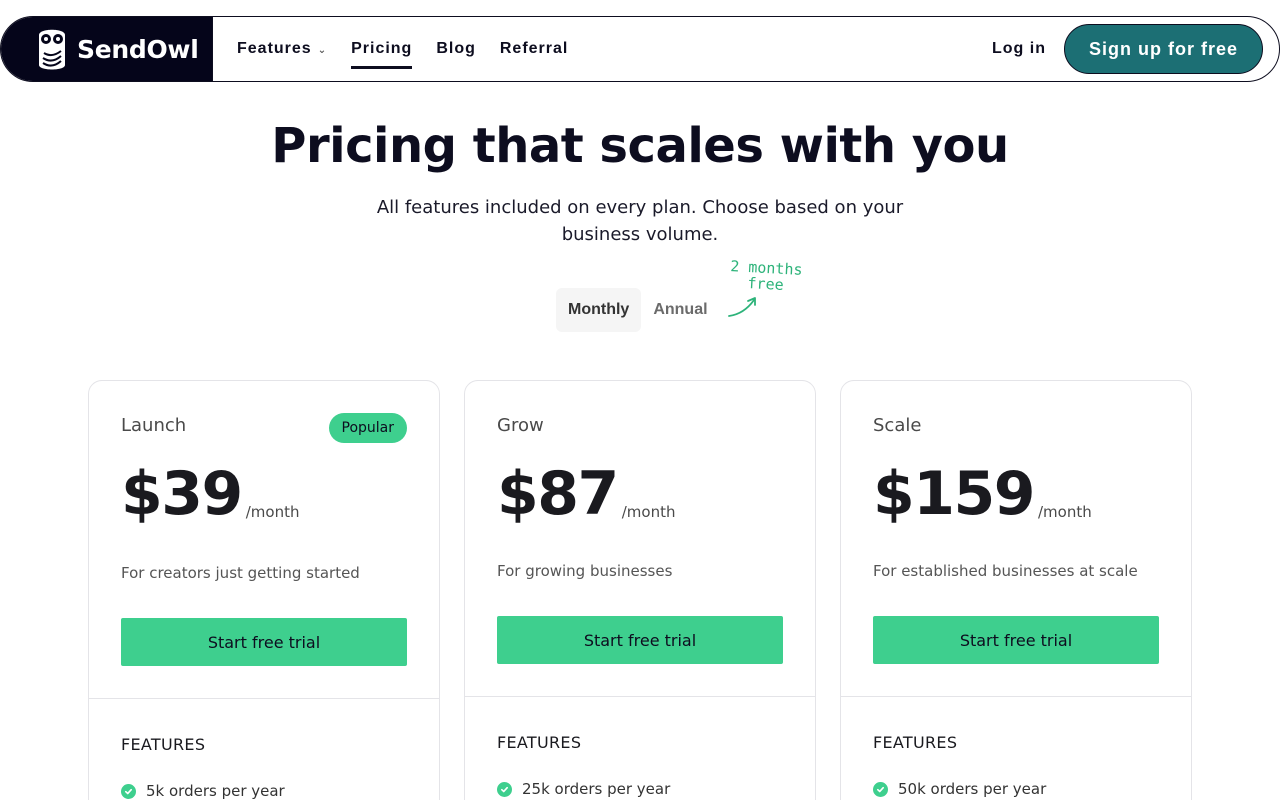  I want to click on nav-link-features: Features ⌄, so click(282, 49).